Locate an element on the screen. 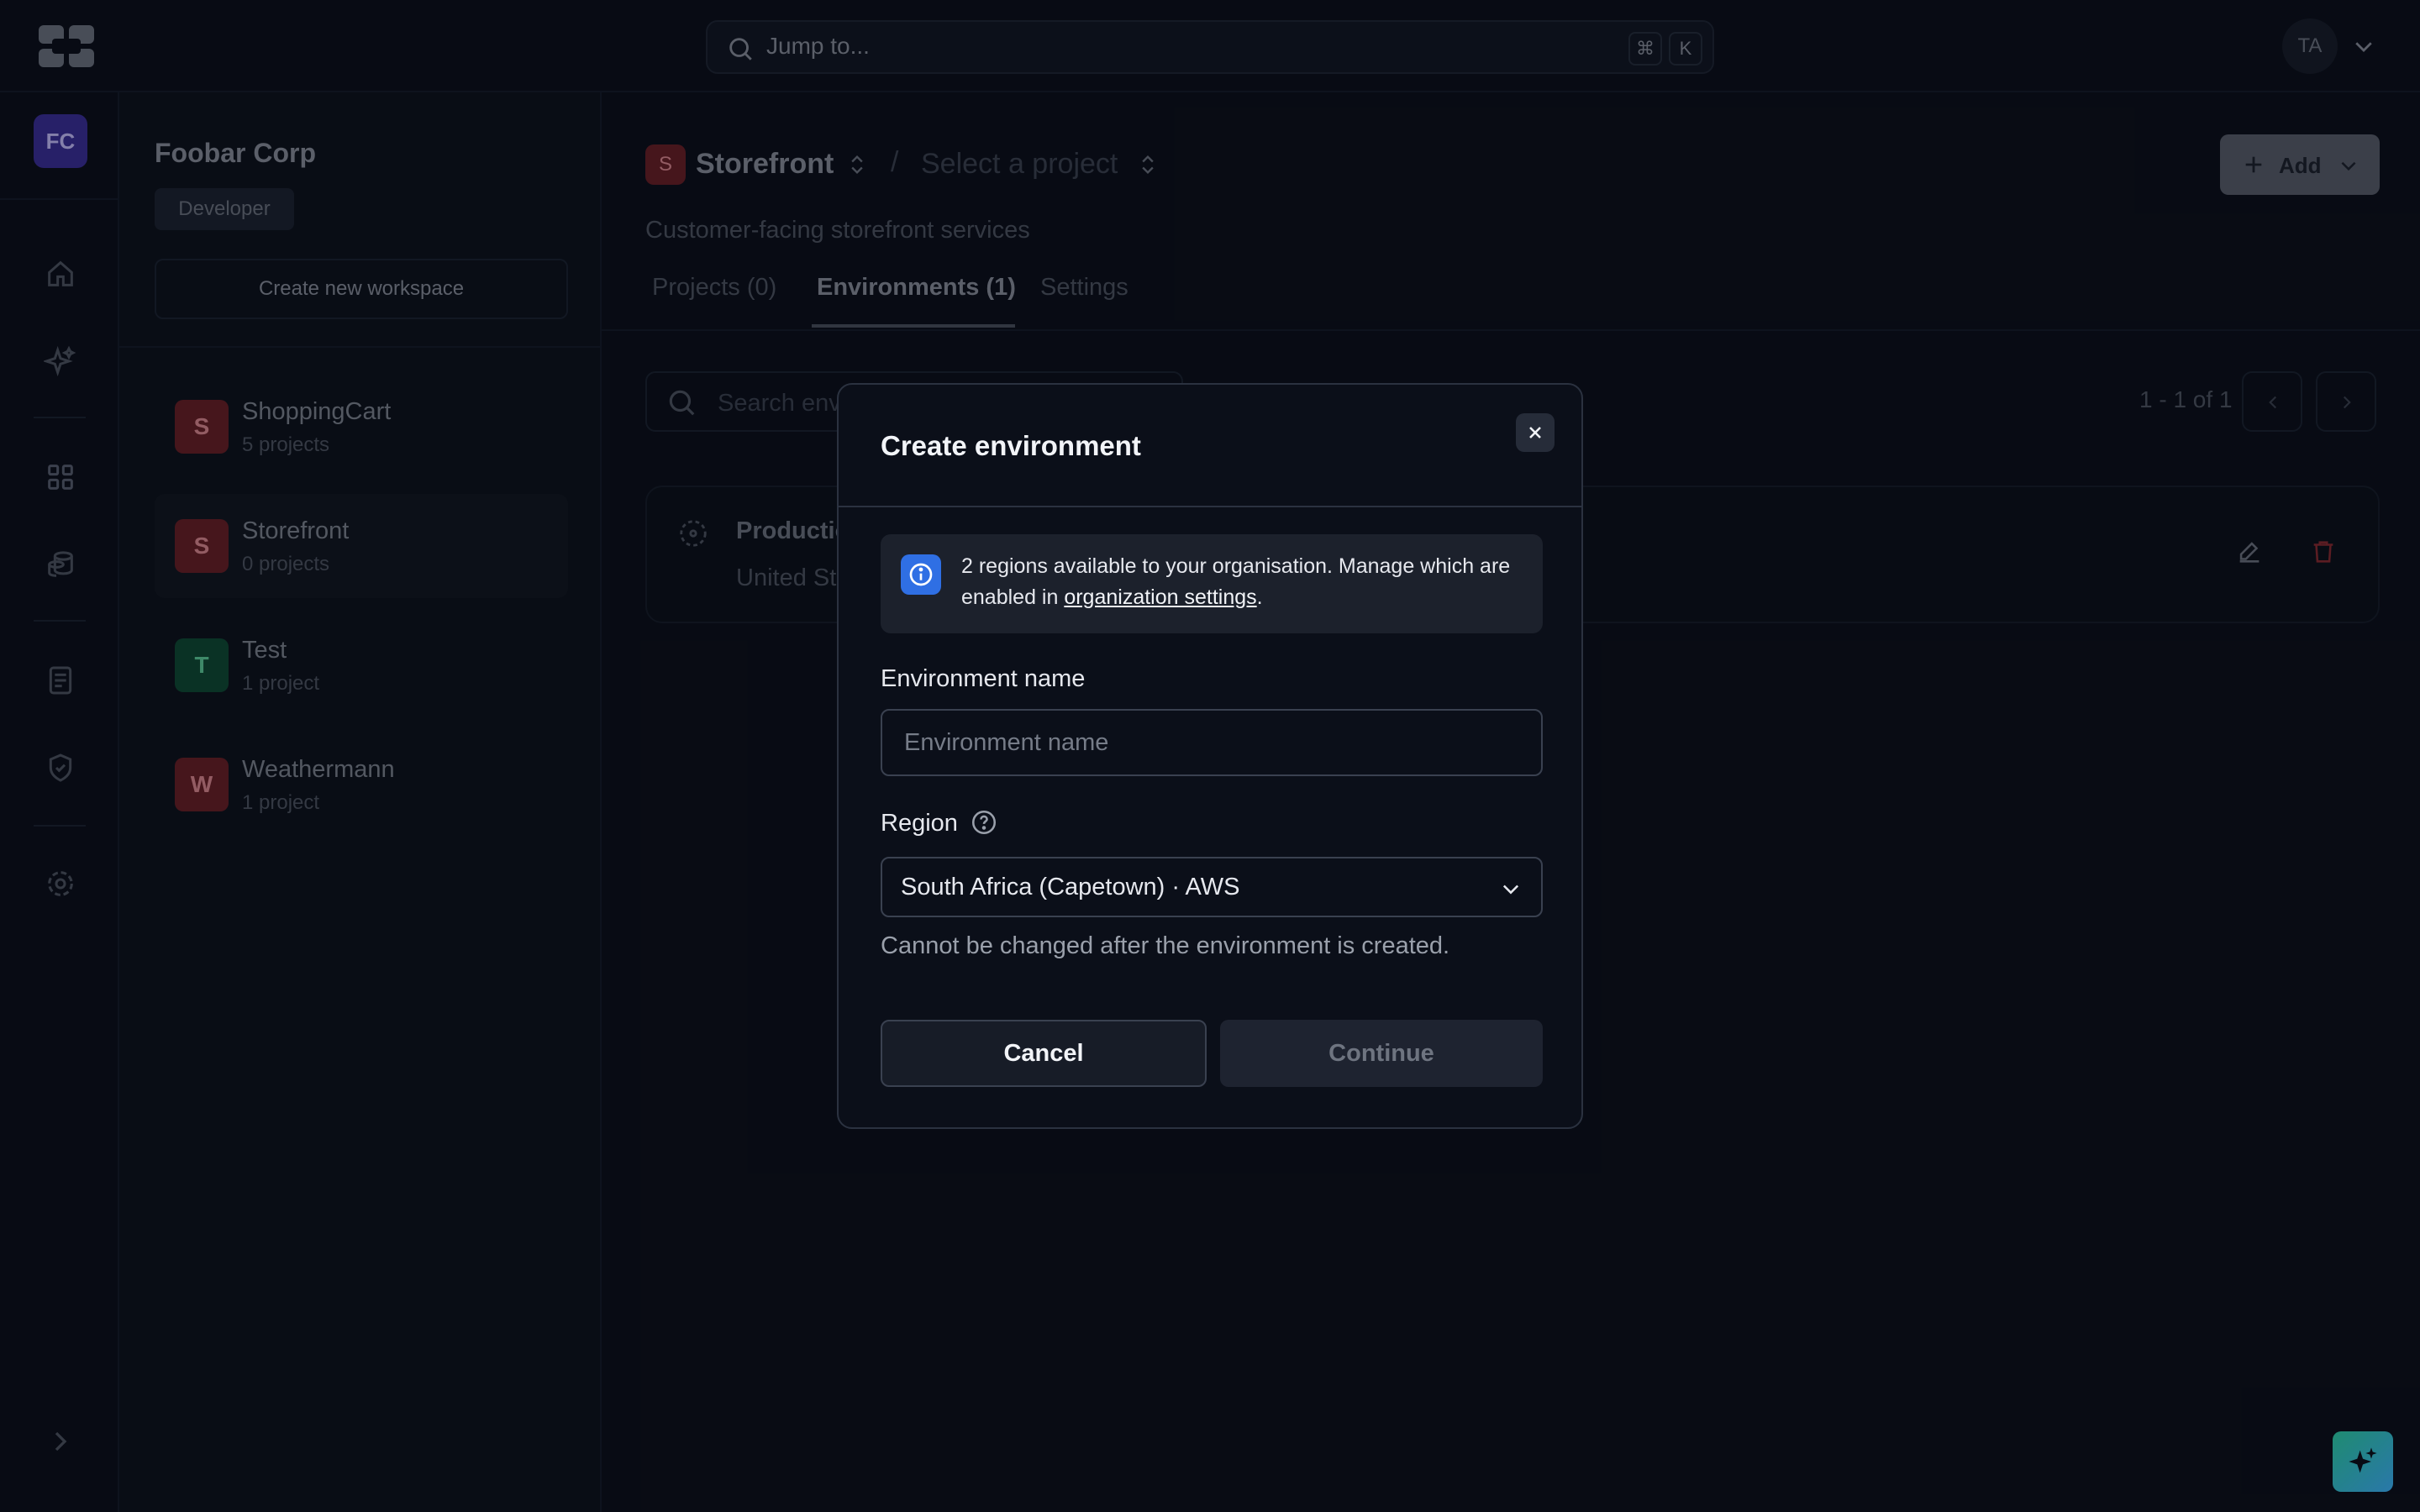 The image size is (2420, 1512). region-label: Region is located at coordinates (920, 823).